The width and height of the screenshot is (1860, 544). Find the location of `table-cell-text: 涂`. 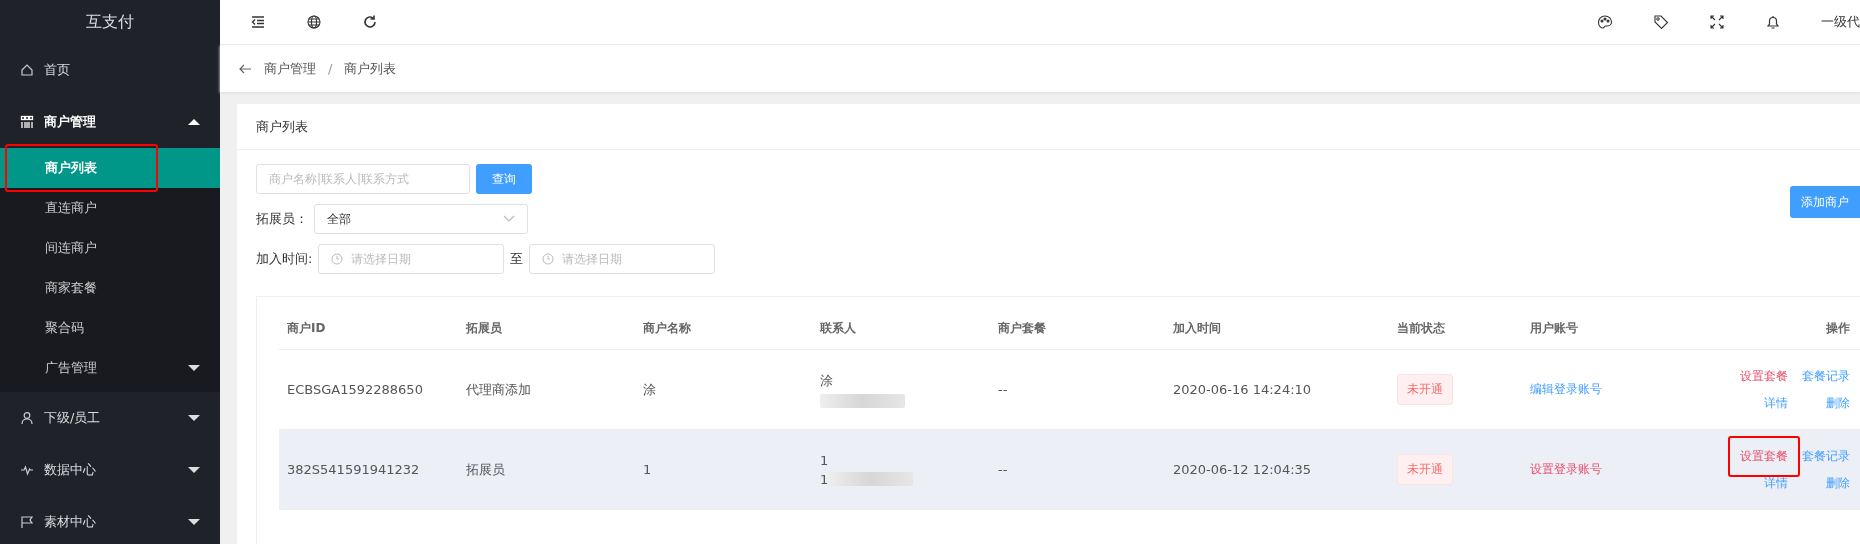

table-cell-text: 涂 is located at coordinates (649, 389).